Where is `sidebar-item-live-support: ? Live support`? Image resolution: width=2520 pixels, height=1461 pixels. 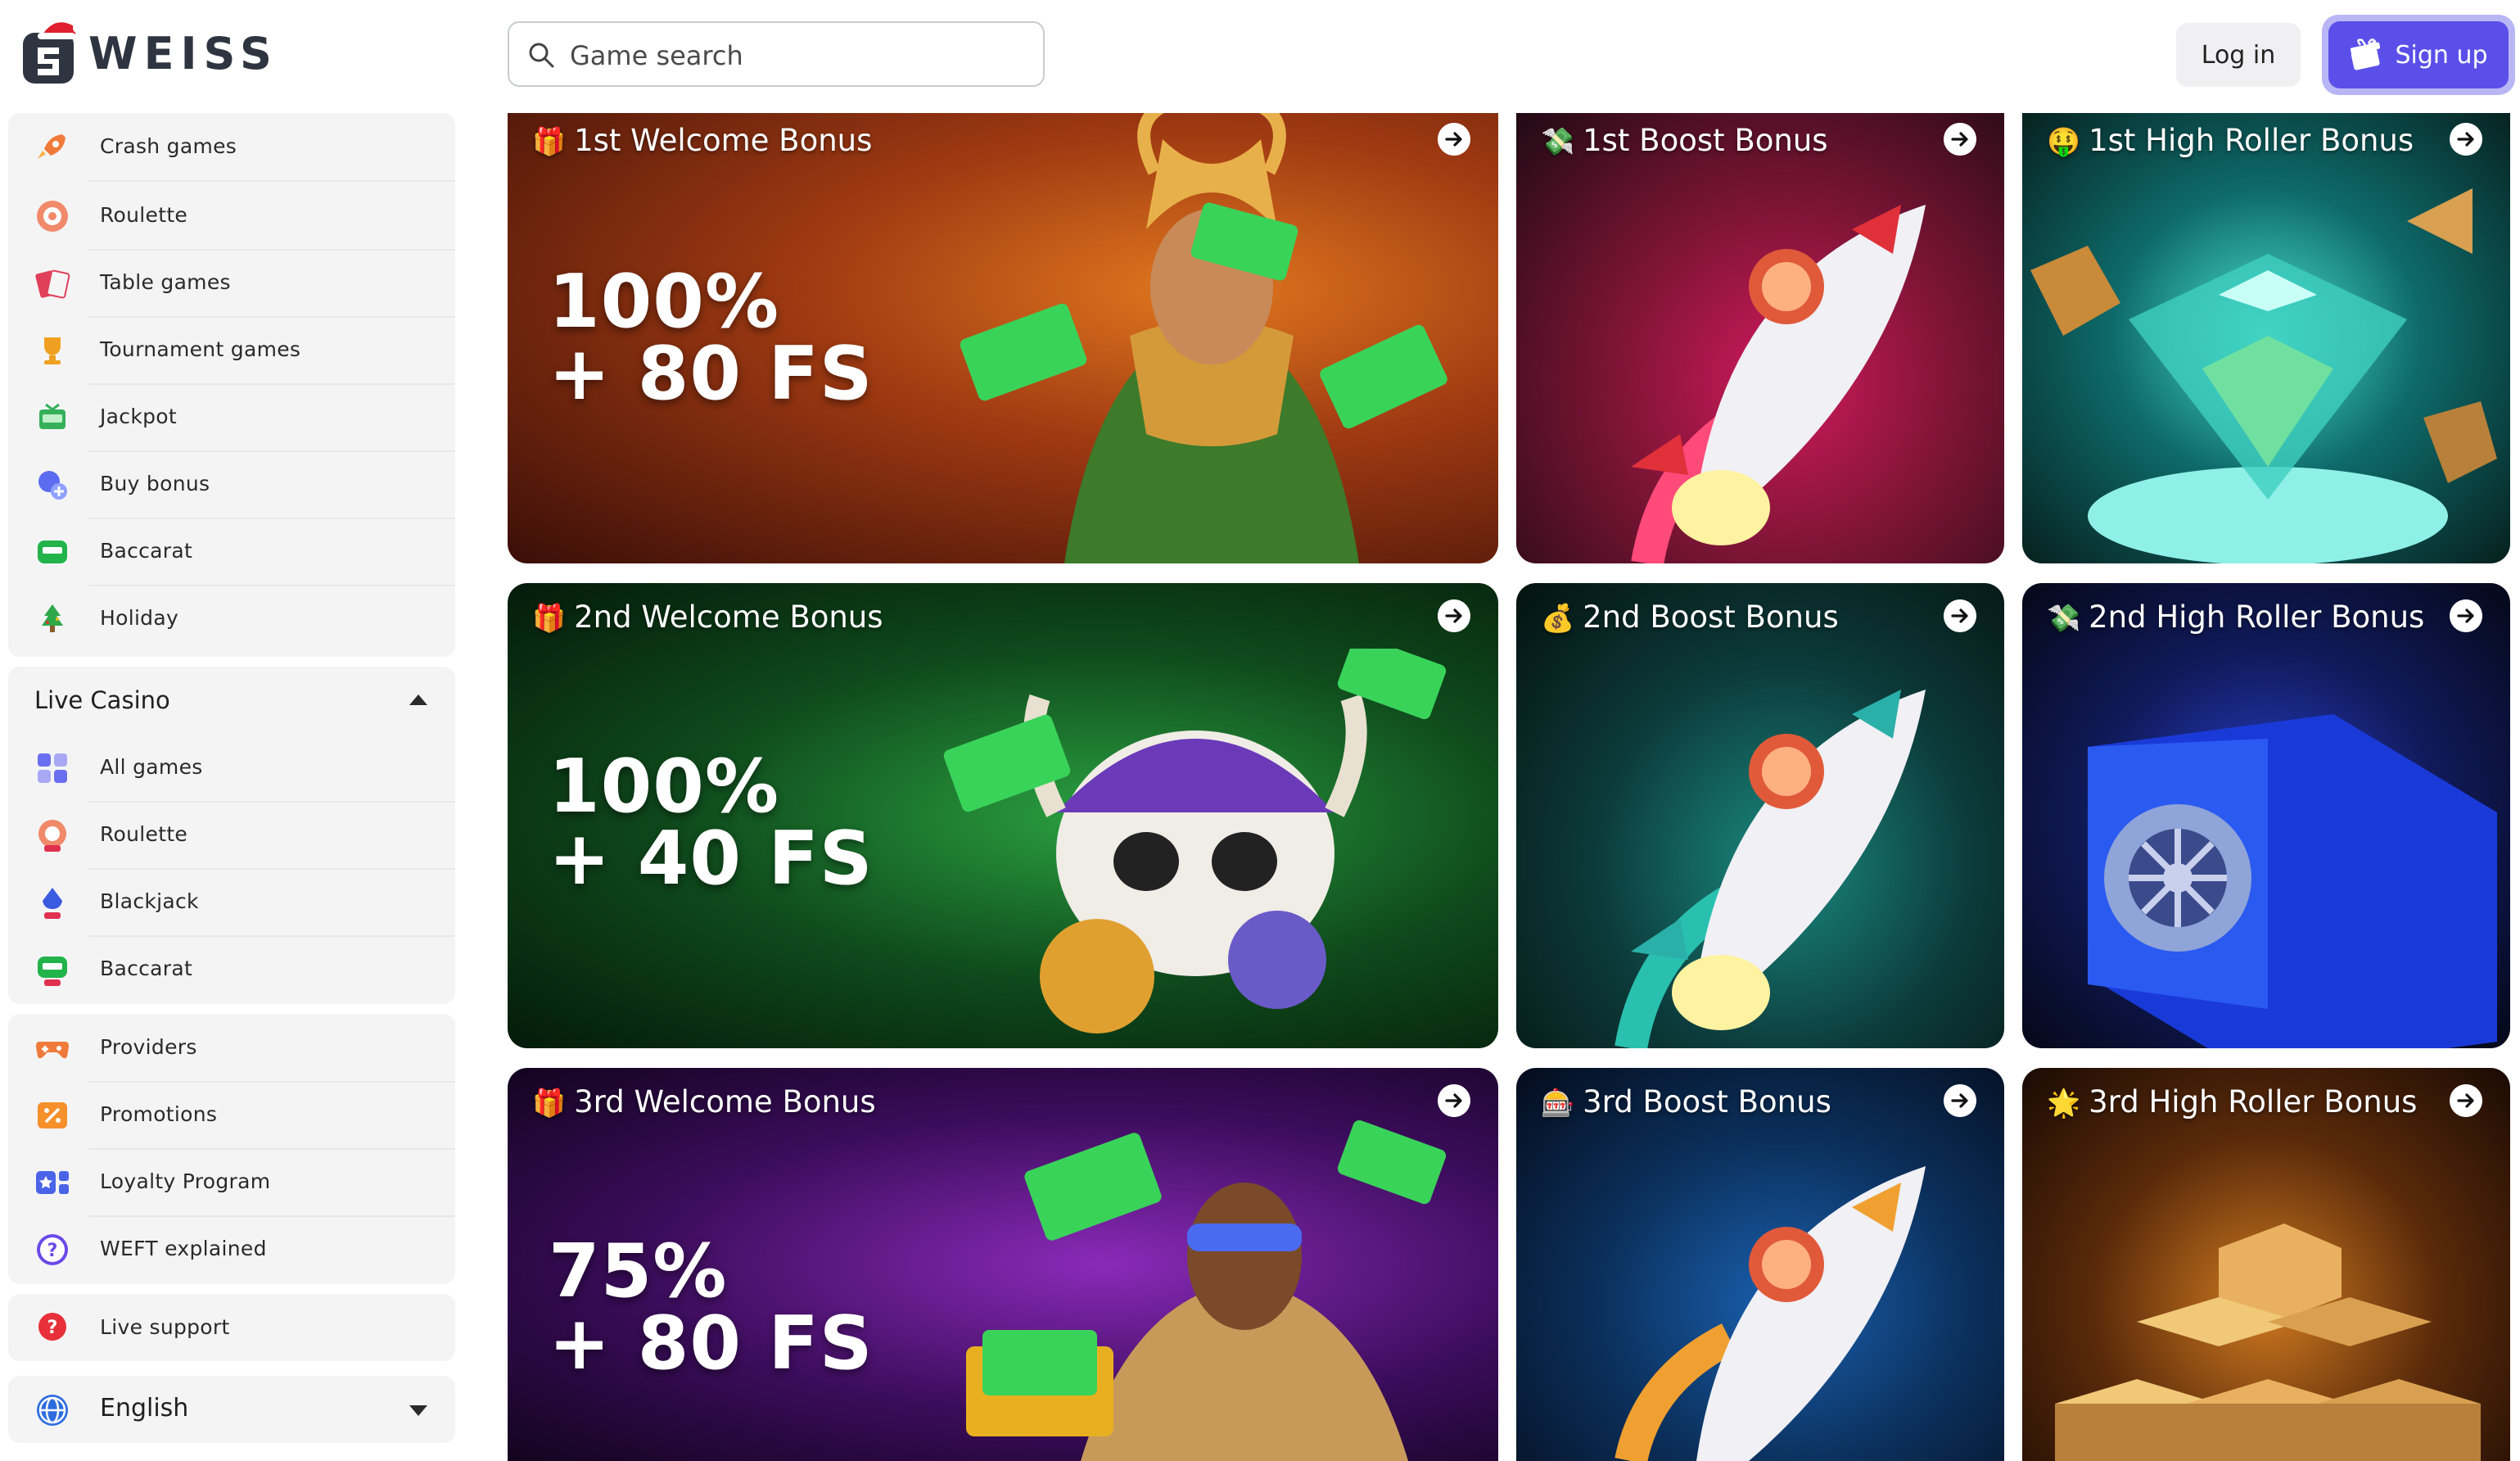 sidebar-item-live-support: ? Live support is located at coordinates (231, 1327).